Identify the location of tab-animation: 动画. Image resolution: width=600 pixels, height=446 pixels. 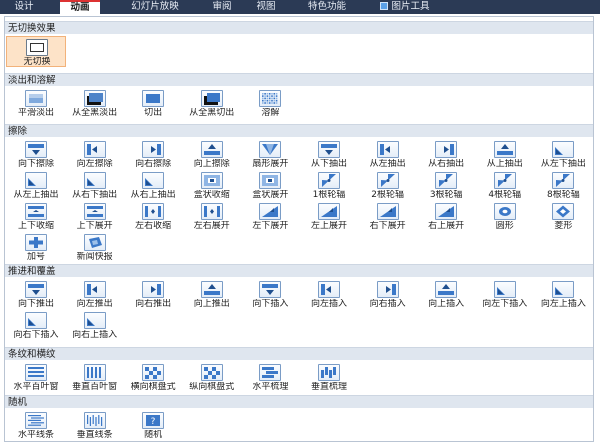
(80, 7).